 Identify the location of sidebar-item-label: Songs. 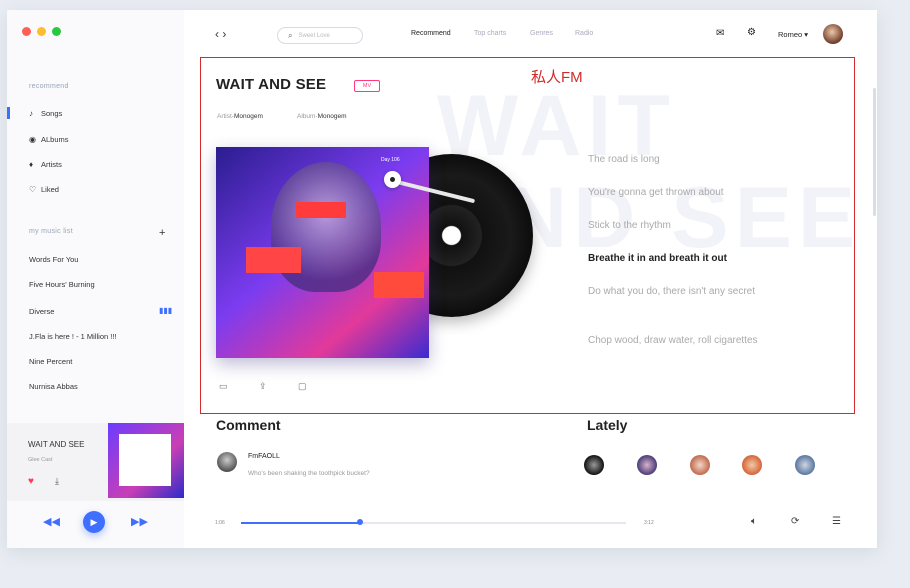
(52, 113).